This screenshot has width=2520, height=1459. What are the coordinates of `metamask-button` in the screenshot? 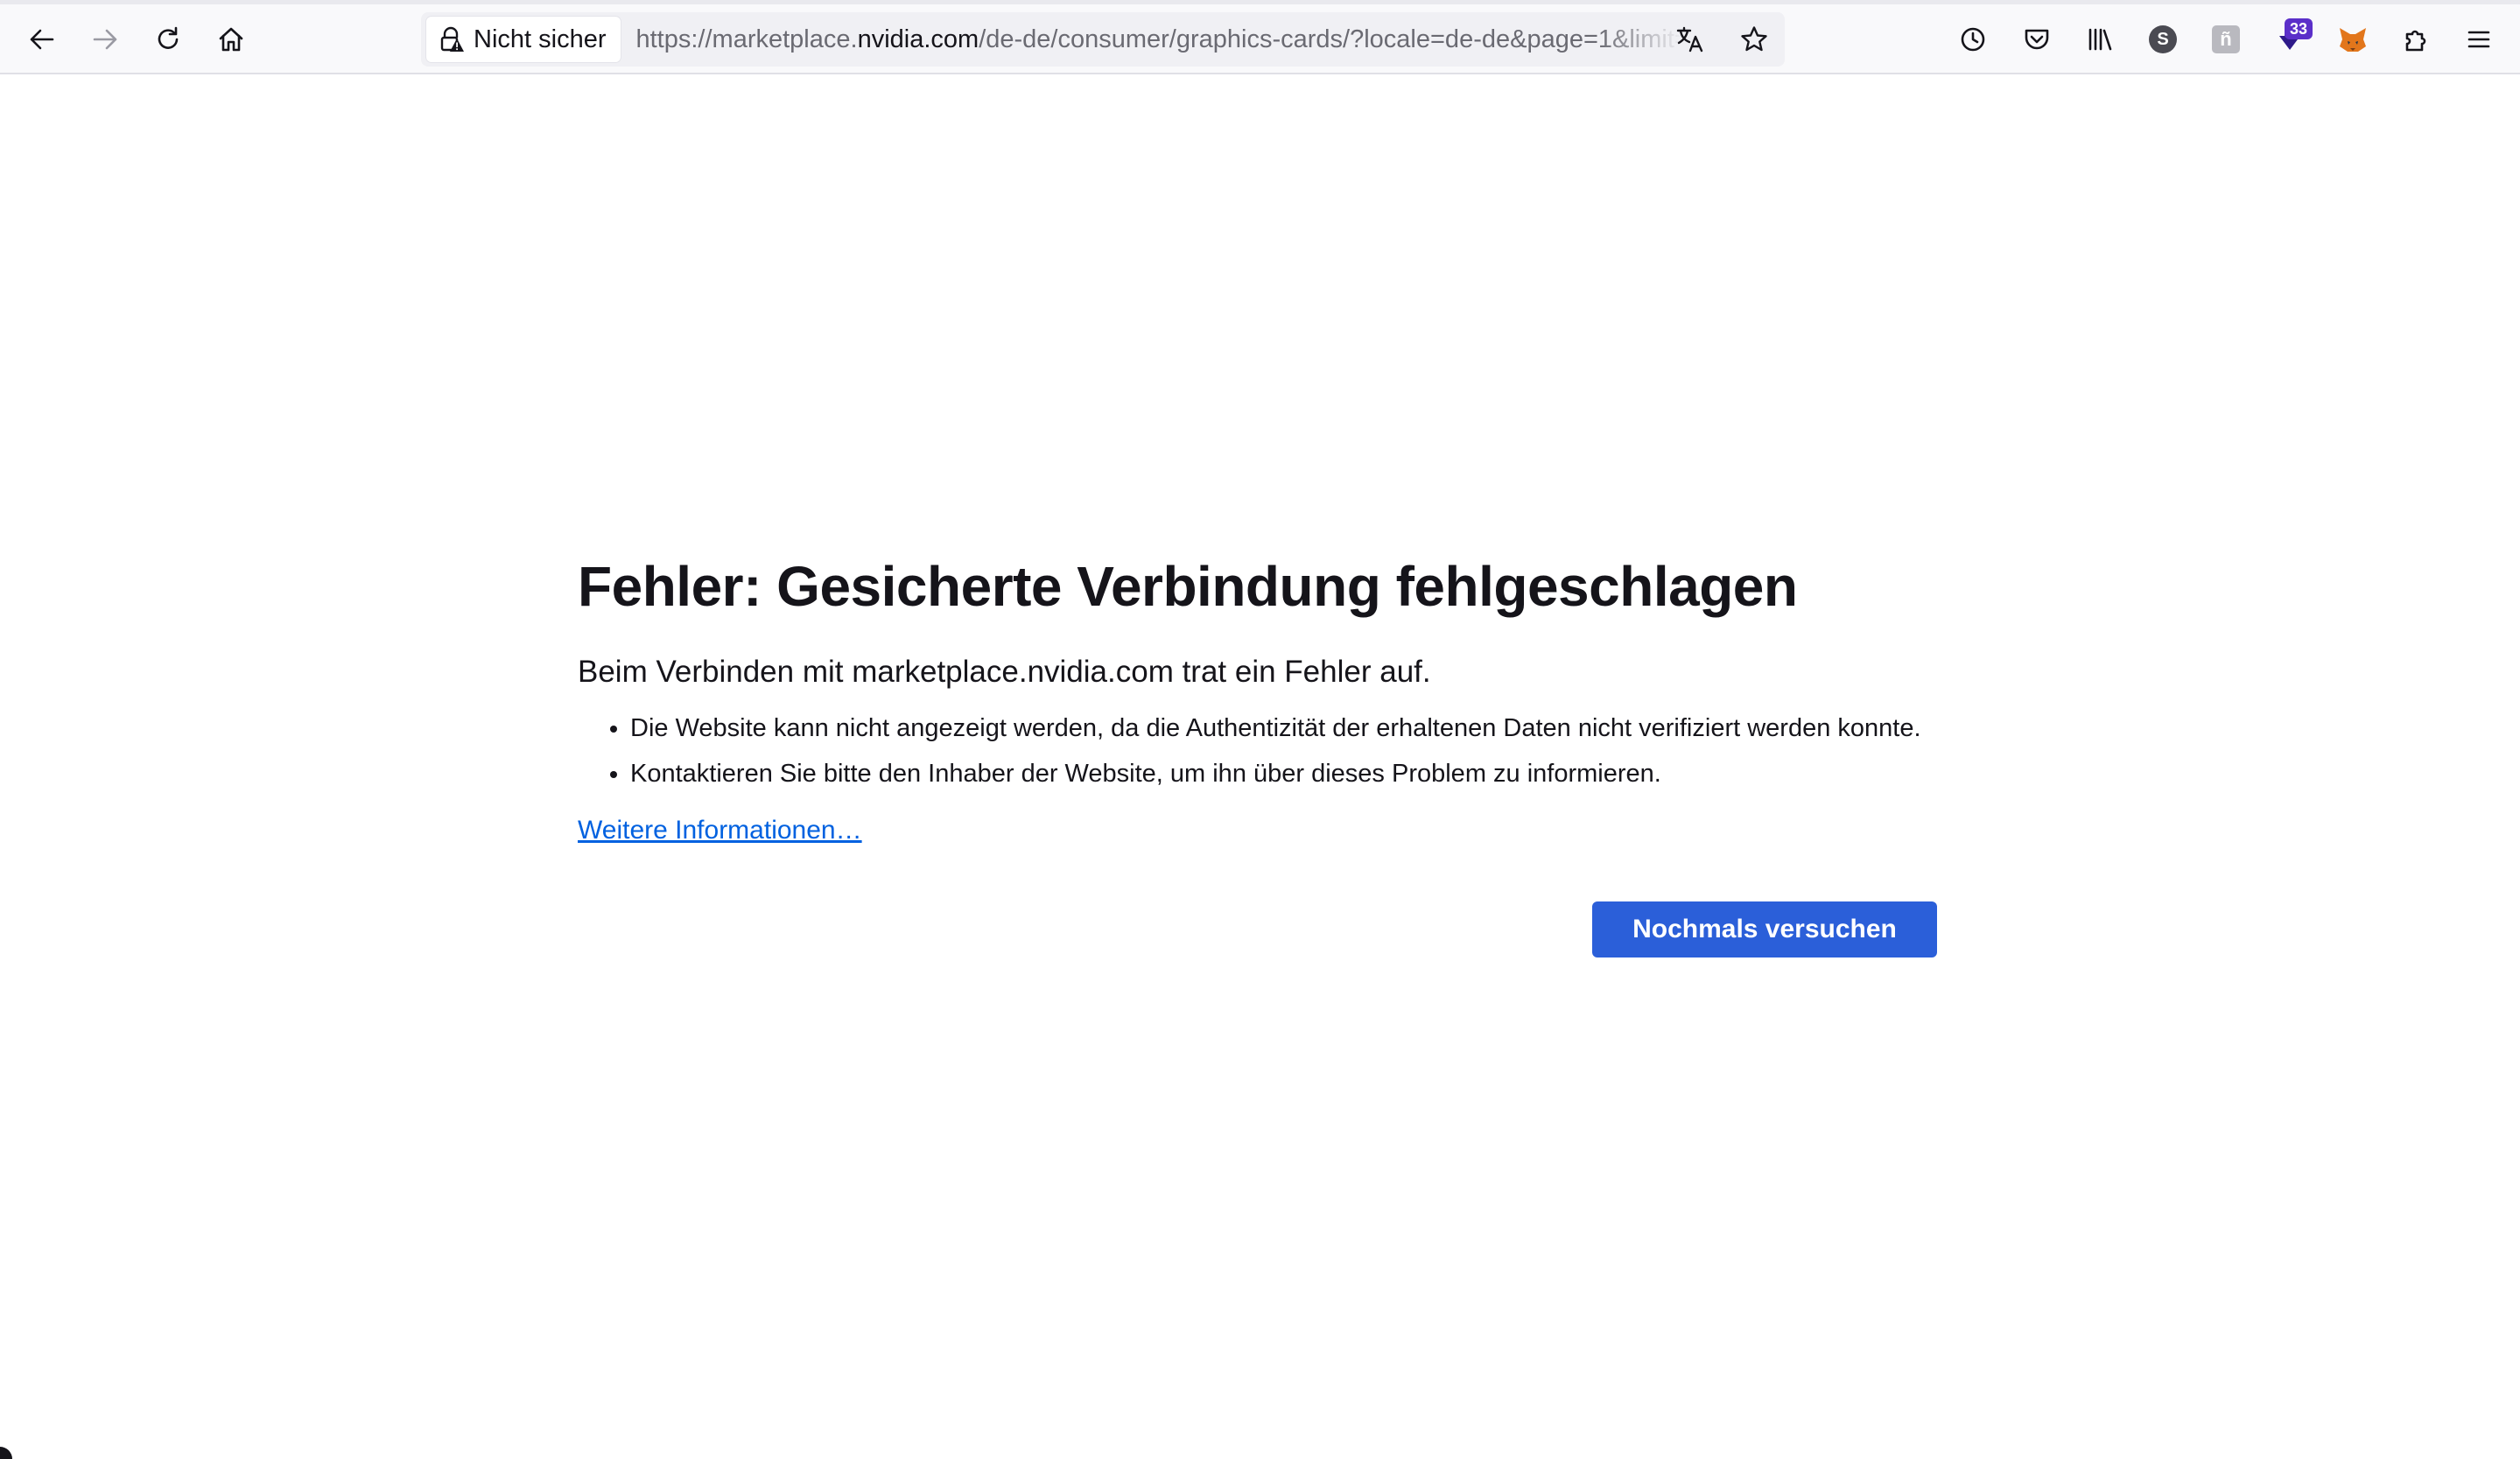 It's located at (2352, 39).